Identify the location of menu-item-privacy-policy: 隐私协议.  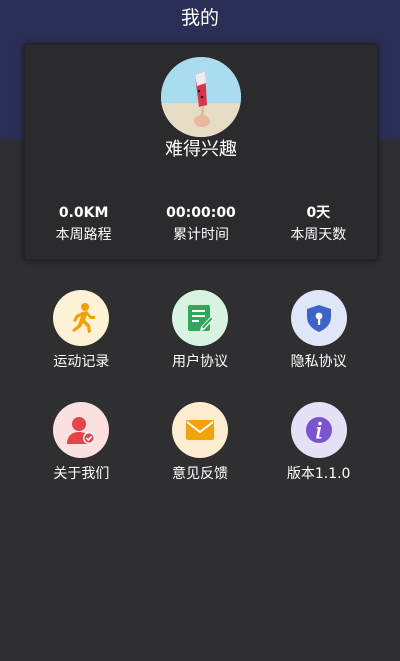
(318, 331).